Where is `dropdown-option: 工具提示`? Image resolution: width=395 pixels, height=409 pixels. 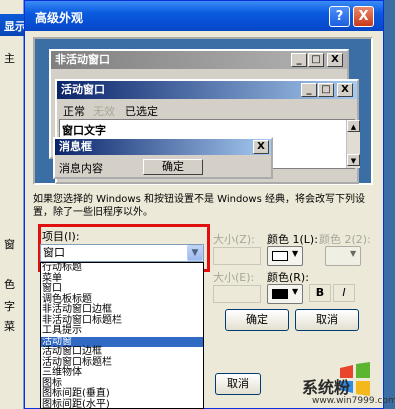
dropdown-option: 工具提示 is located at coordinates (122, 331).